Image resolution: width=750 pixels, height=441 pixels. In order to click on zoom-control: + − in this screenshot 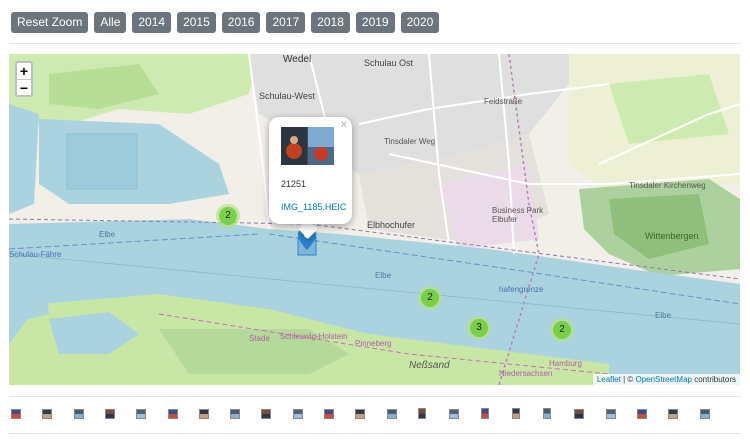, I will do `click(24, 79)`.